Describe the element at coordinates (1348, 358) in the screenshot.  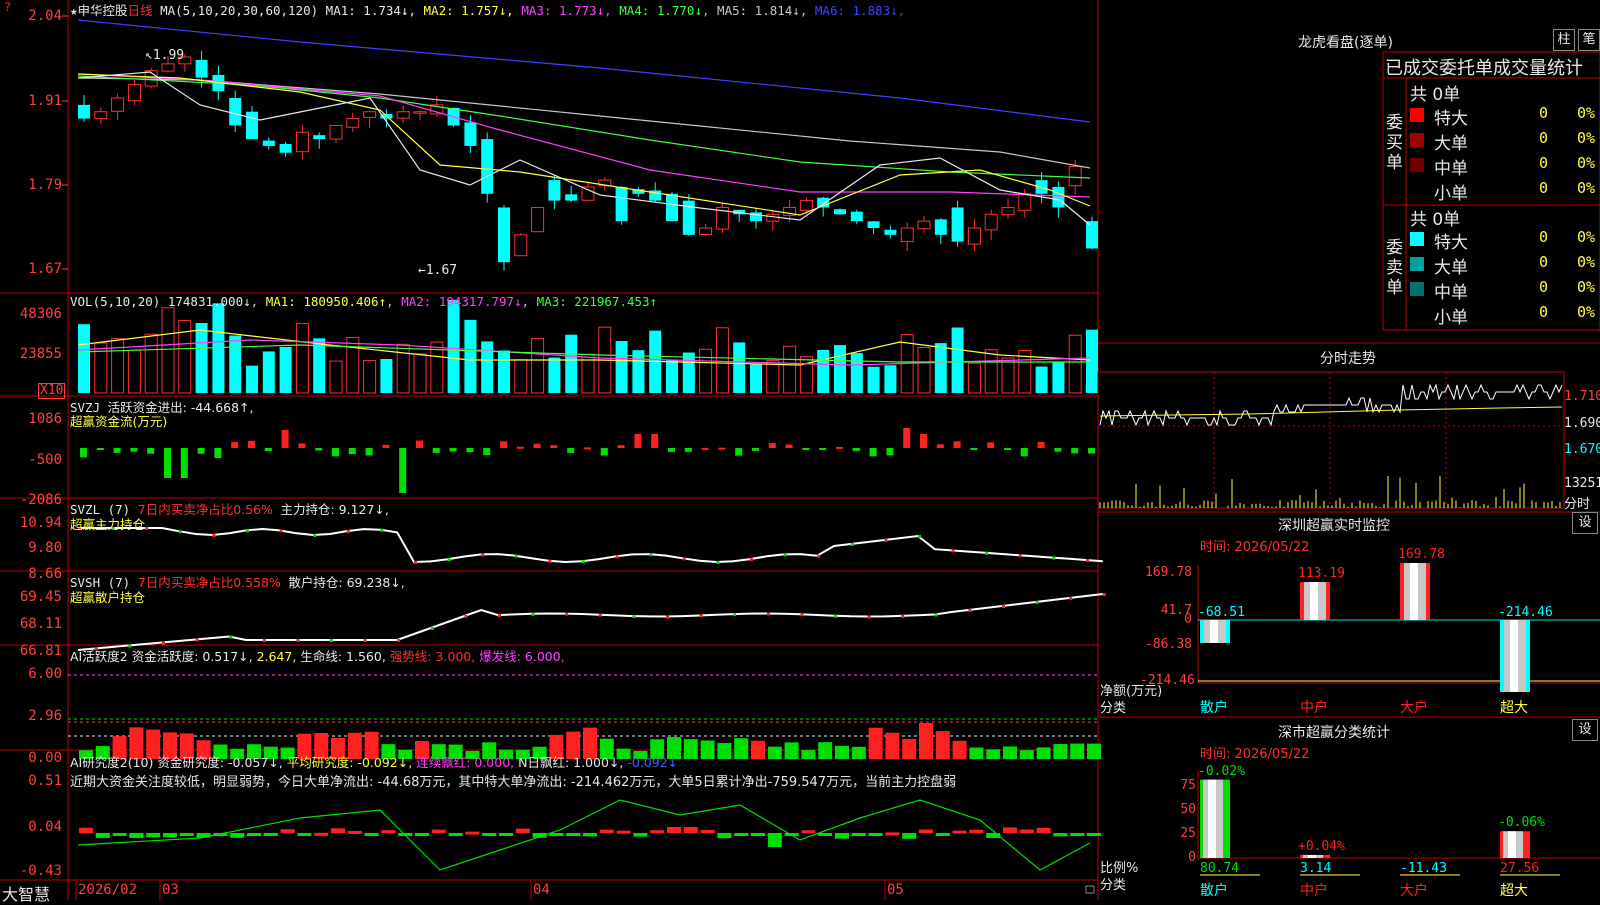
I see `intraday-title: 分时走势` at that location.